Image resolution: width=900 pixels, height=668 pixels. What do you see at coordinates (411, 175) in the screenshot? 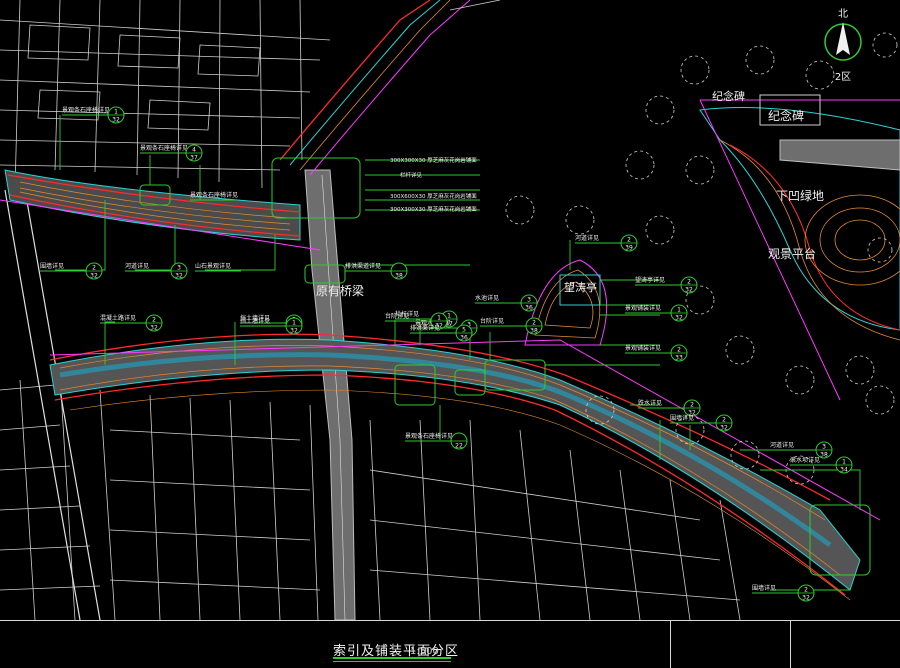
I see `material-note: 栏杆详见` at bounding box center [411, 175].